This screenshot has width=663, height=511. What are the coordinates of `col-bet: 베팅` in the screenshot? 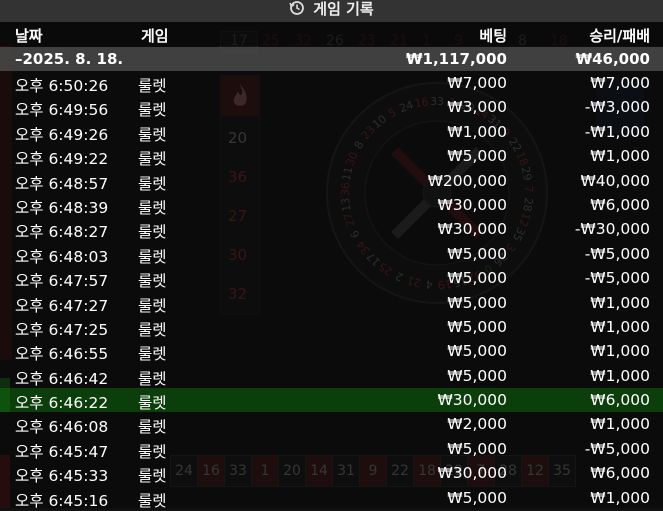 It's located at (493, 36).